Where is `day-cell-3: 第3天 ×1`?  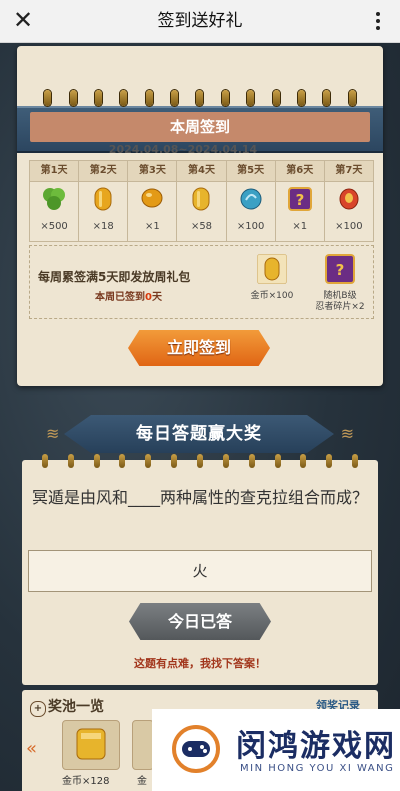
day-cell-3: 第3天 ×1 is located at coordinates (153, 201).